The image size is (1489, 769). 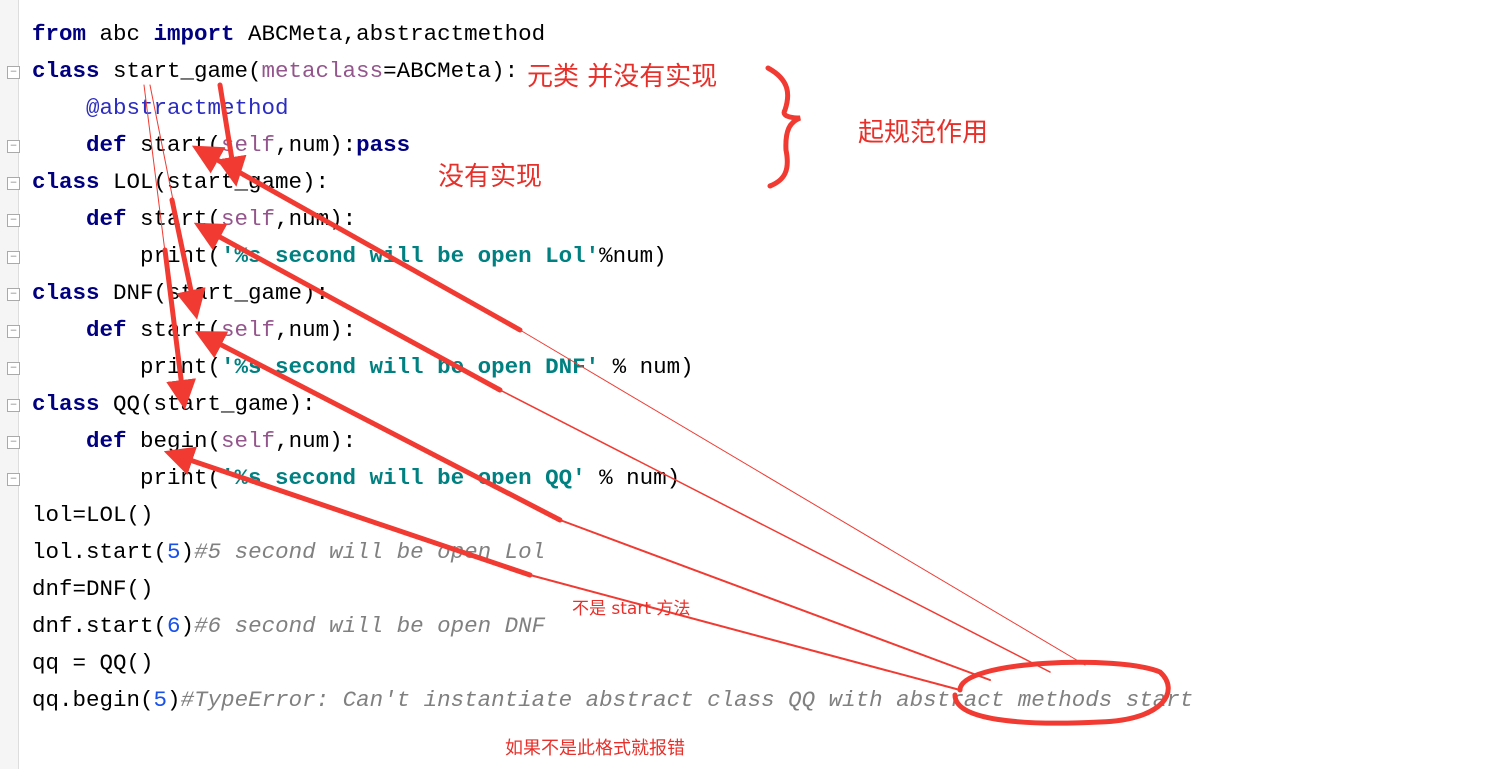 I want to click on annotation-not-implemented: 没有实现, so click(x=490, y=177).